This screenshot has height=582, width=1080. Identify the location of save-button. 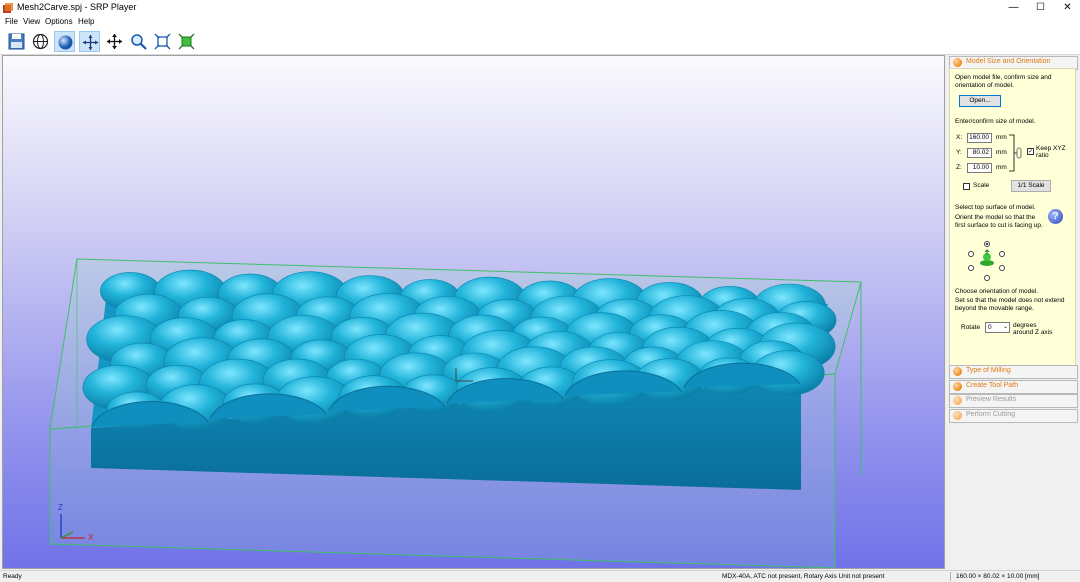
(16, 41).